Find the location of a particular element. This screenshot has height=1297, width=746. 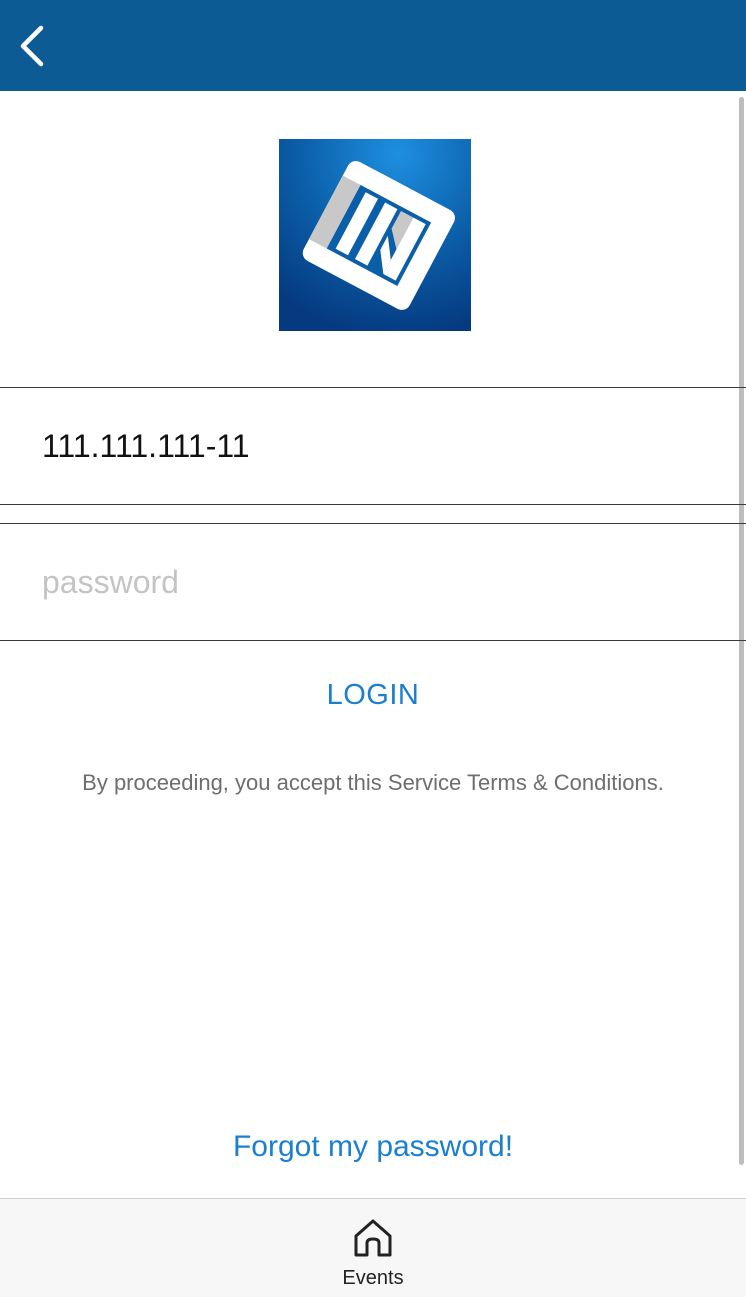

password-field-container is located at coordinates (373, 582).